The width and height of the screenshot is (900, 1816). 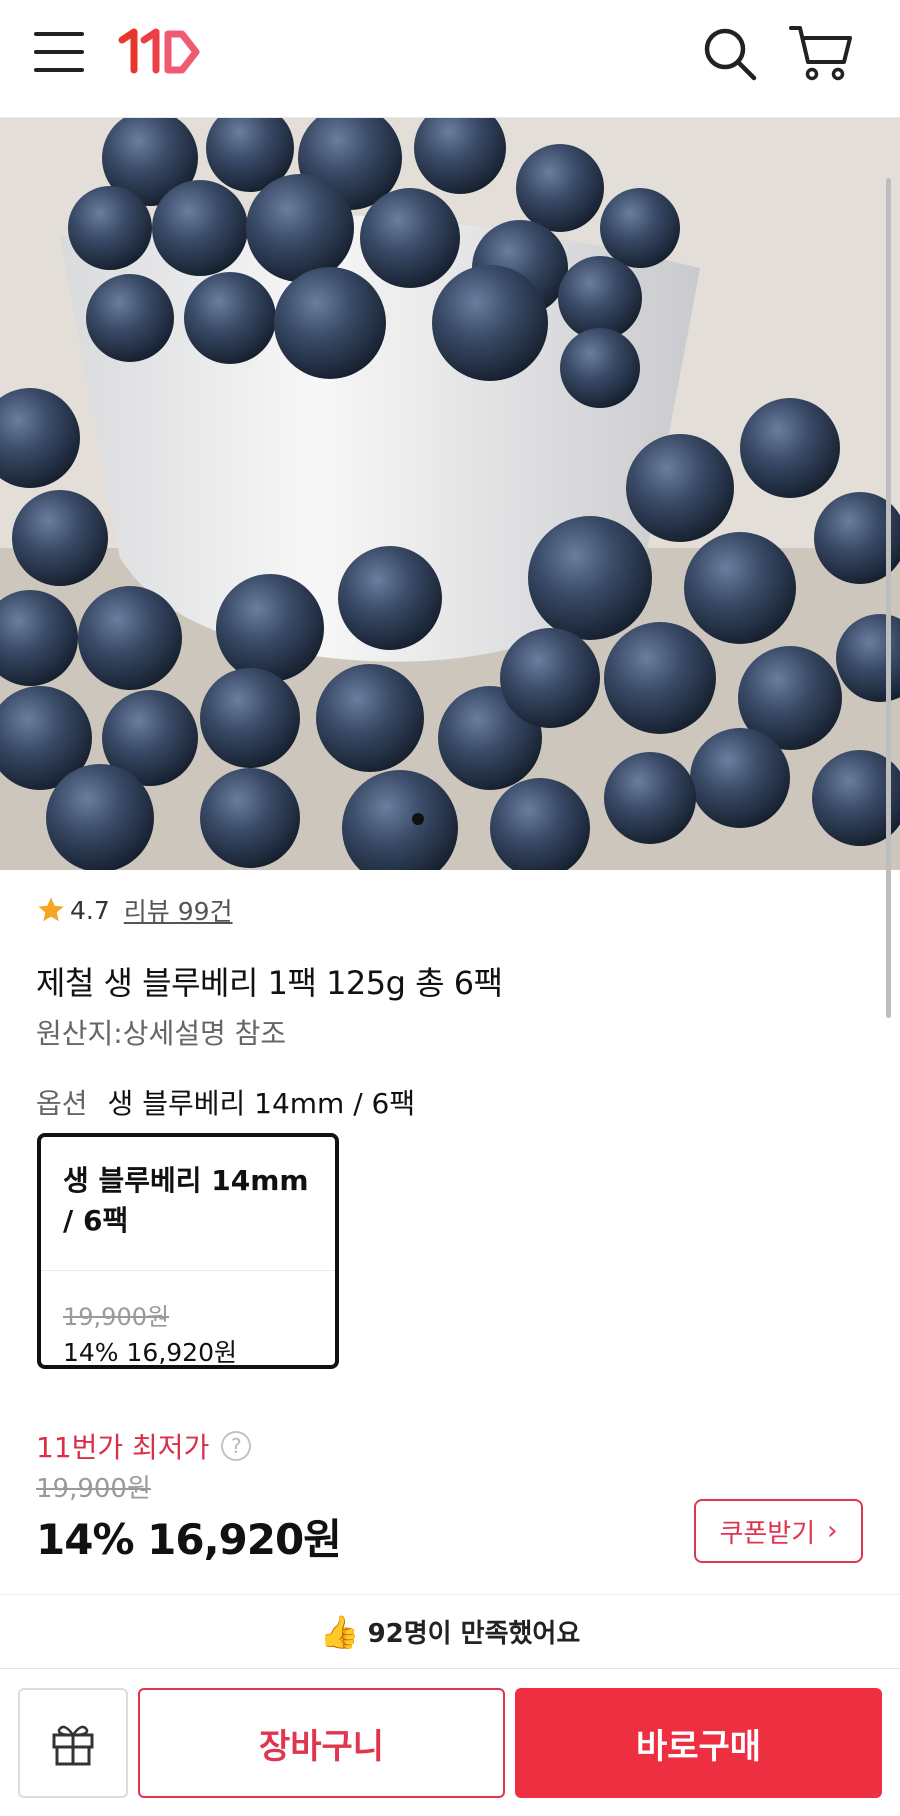 I want to click on option-card-name: 생 블루베리 14mm / 6팩, so click(x=186, y=1200).